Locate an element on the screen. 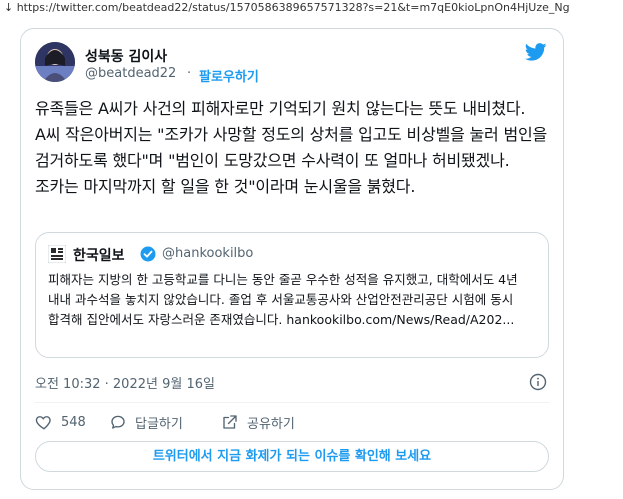 This screenshot has width=623, height=499. tweet-actions: 548 답글하기 공유하기 is located at coordinates (235, 422).